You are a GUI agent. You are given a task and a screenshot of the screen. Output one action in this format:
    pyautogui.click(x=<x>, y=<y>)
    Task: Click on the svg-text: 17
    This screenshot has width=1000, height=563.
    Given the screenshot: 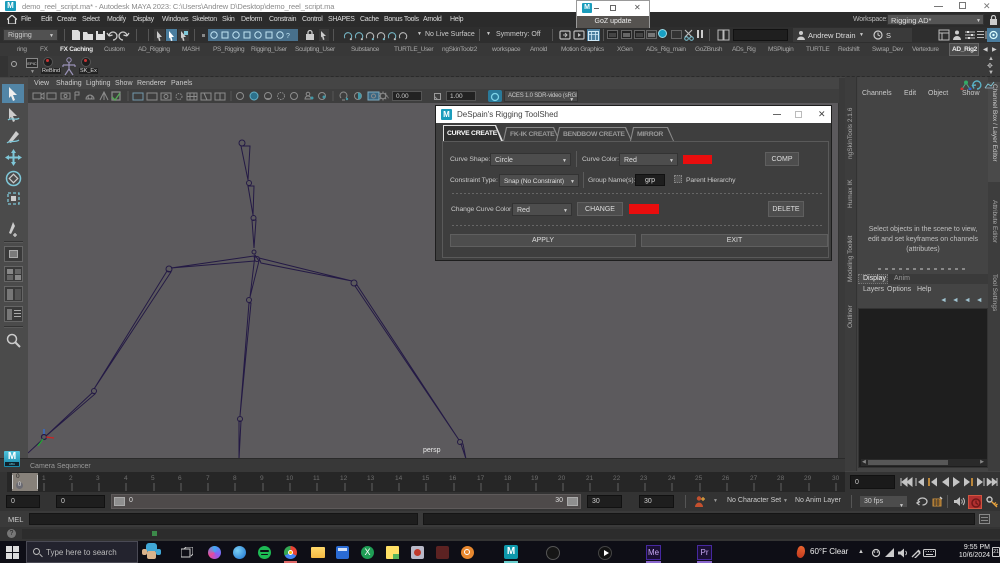 What is the action you would take?
    pyautogui.click(x=481, y=478)
    